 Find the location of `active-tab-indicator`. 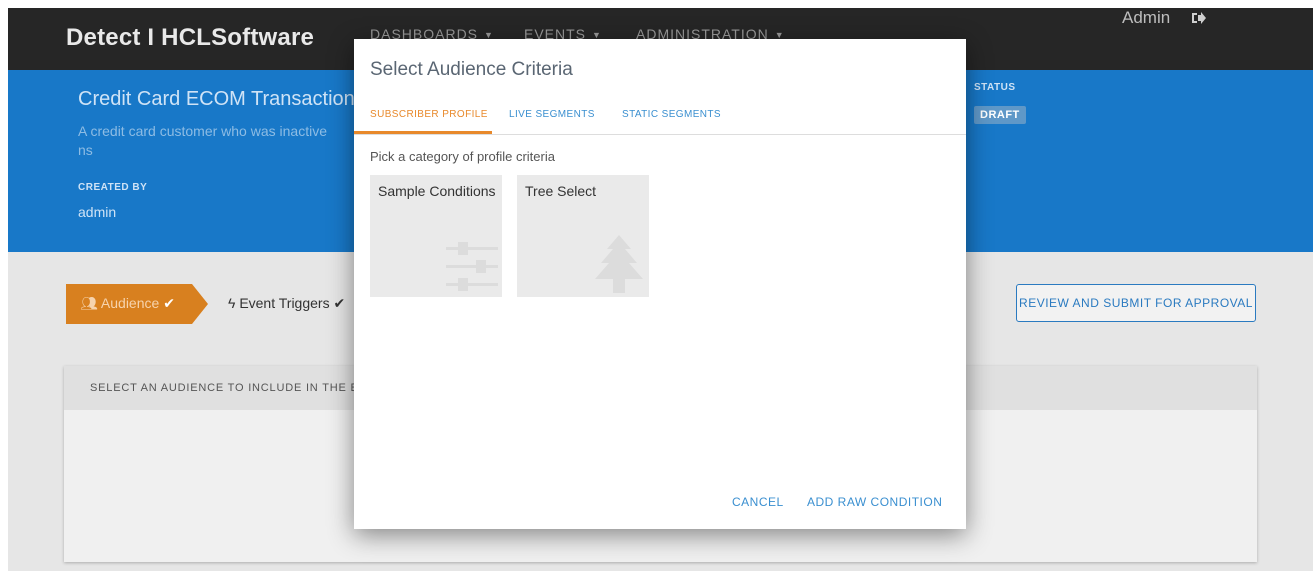

active-tab-indicator is located at coordinates (423, 132).